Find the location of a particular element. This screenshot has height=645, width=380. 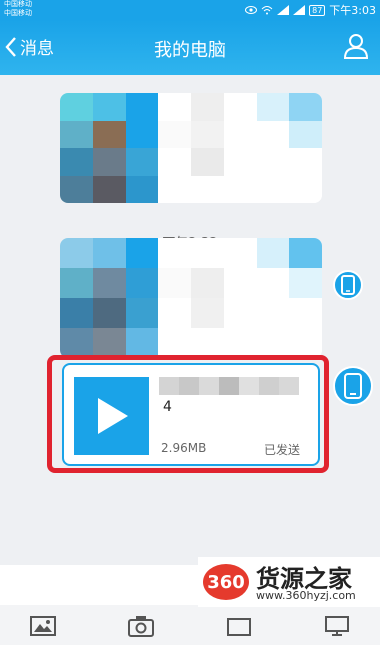

carrier-info: 中国移动 中国移动 is located at coordinates (18, 9).